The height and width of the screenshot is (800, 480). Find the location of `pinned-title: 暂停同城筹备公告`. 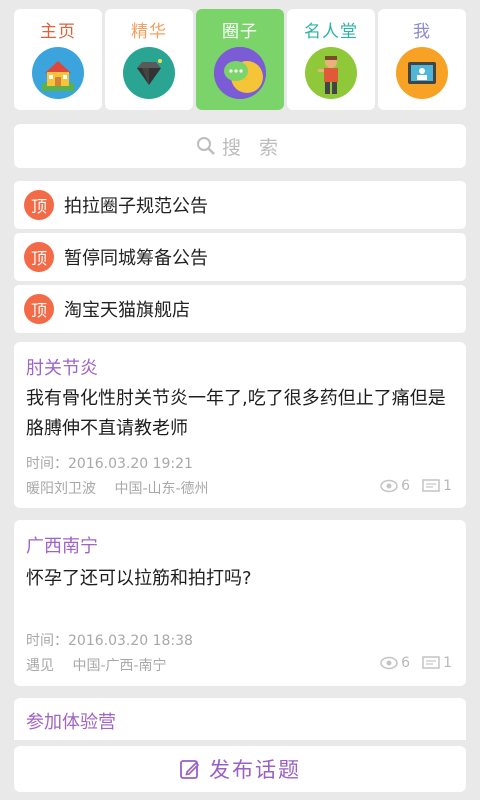

pinned-title: 暂停同城筹备公告 is located at coordinates (136, 258).